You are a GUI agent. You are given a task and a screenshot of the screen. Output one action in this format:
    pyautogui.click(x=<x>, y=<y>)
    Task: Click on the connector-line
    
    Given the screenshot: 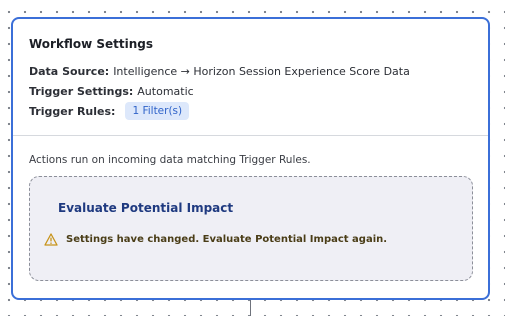 What is the action you would take?
    pyautogui.click(x=250, y=308)
    